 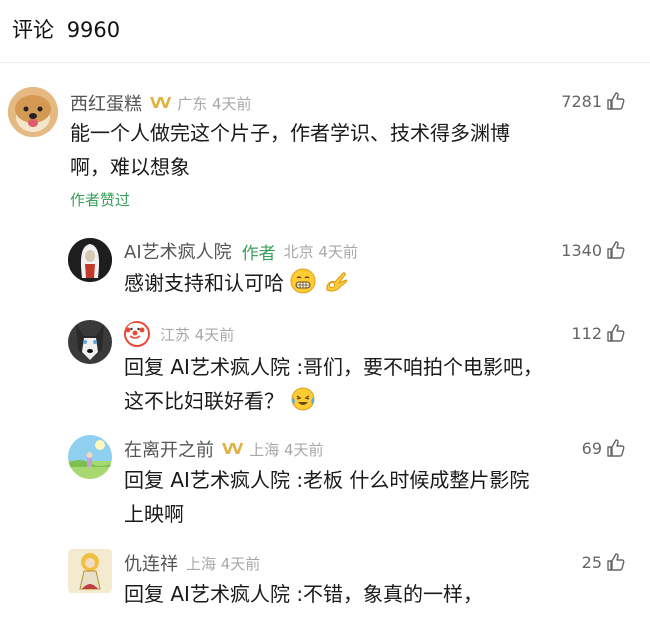 What do you see at coordinates (130, 167) in the screenshot?
I see `comment-text-line: 啊，难以想象` at bounding box center [130, 167].